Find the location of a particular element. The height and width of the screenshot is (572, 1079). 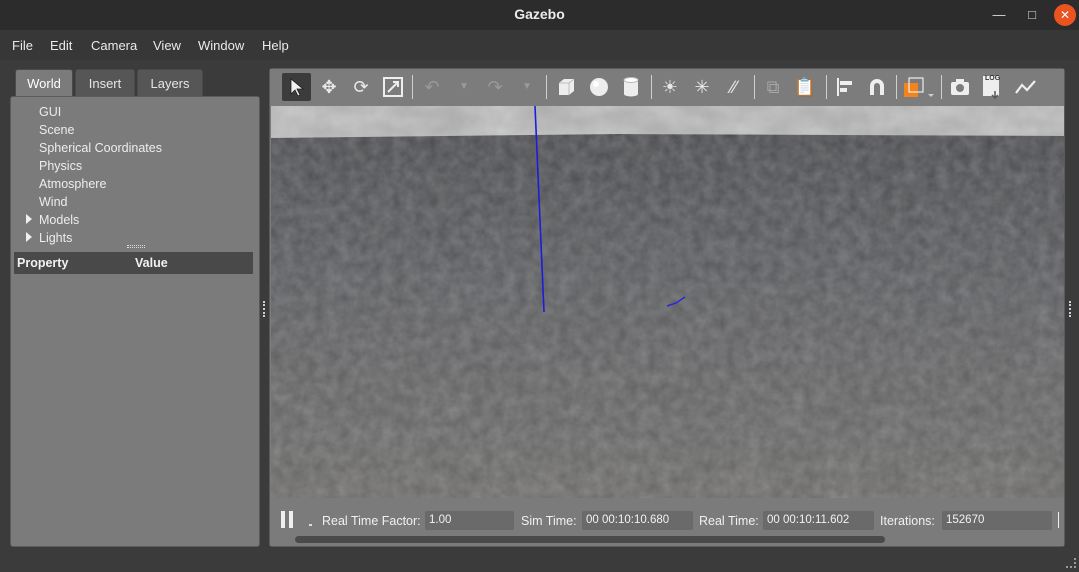

title-bar: Gazebo — □ ✕ is located at coordinates (539, 15).